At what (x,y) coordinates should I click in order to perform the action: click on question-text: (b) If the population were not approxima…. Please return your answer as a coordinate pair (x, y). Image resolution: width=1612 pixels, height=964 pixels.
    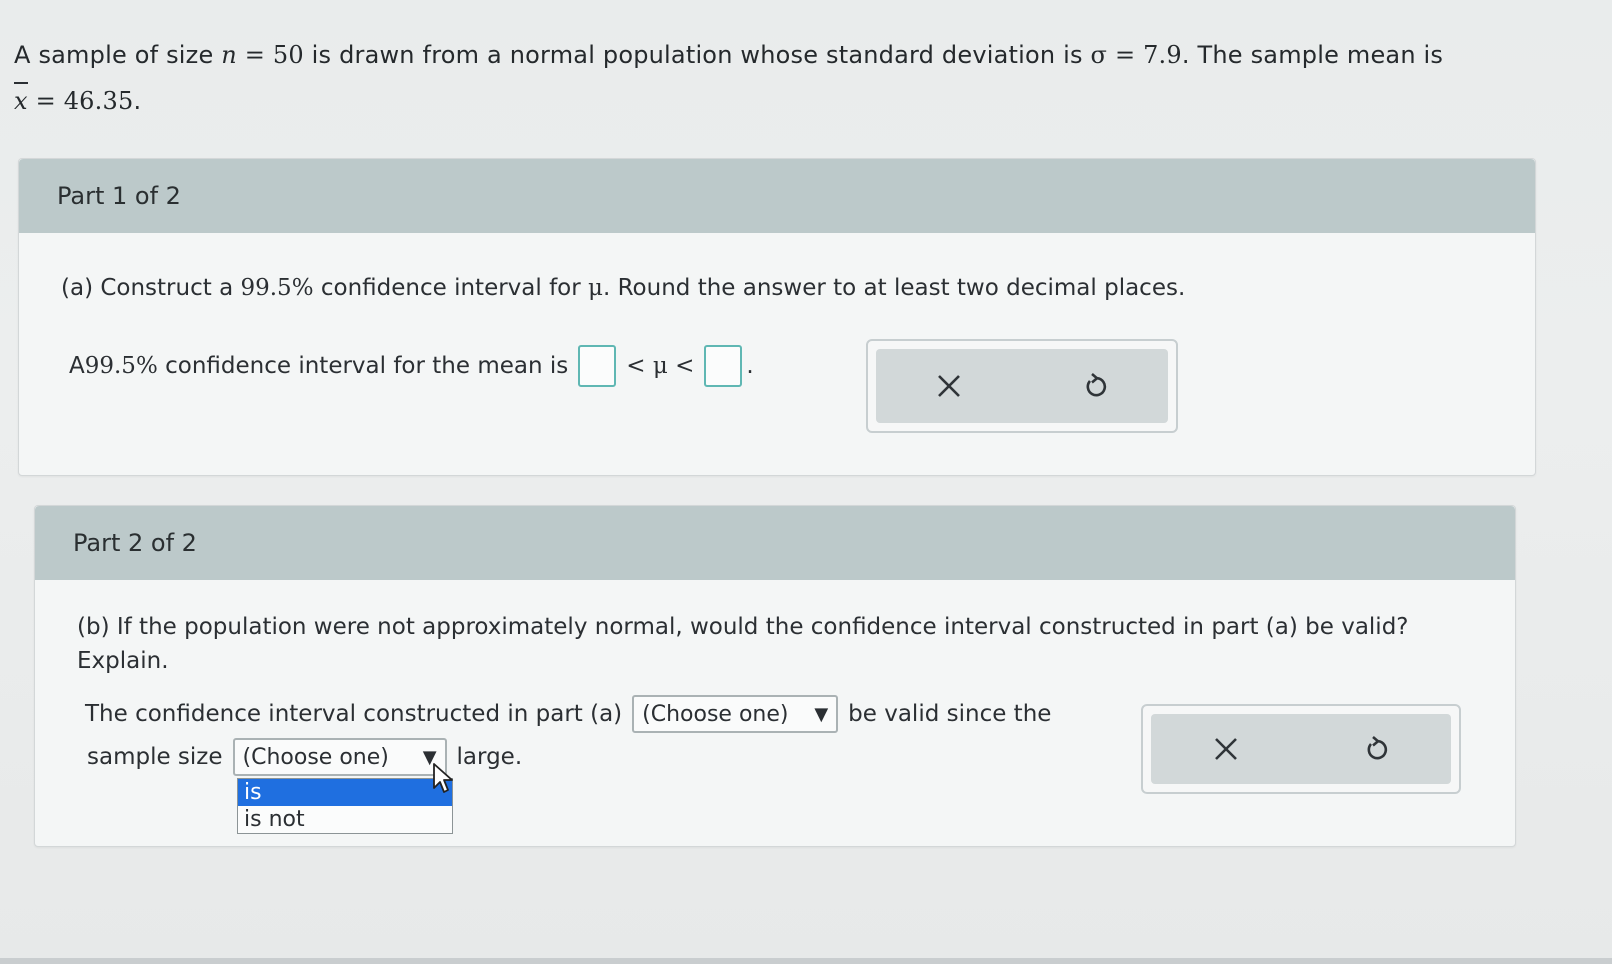
    Looking at the image, I should click on (743, 627).